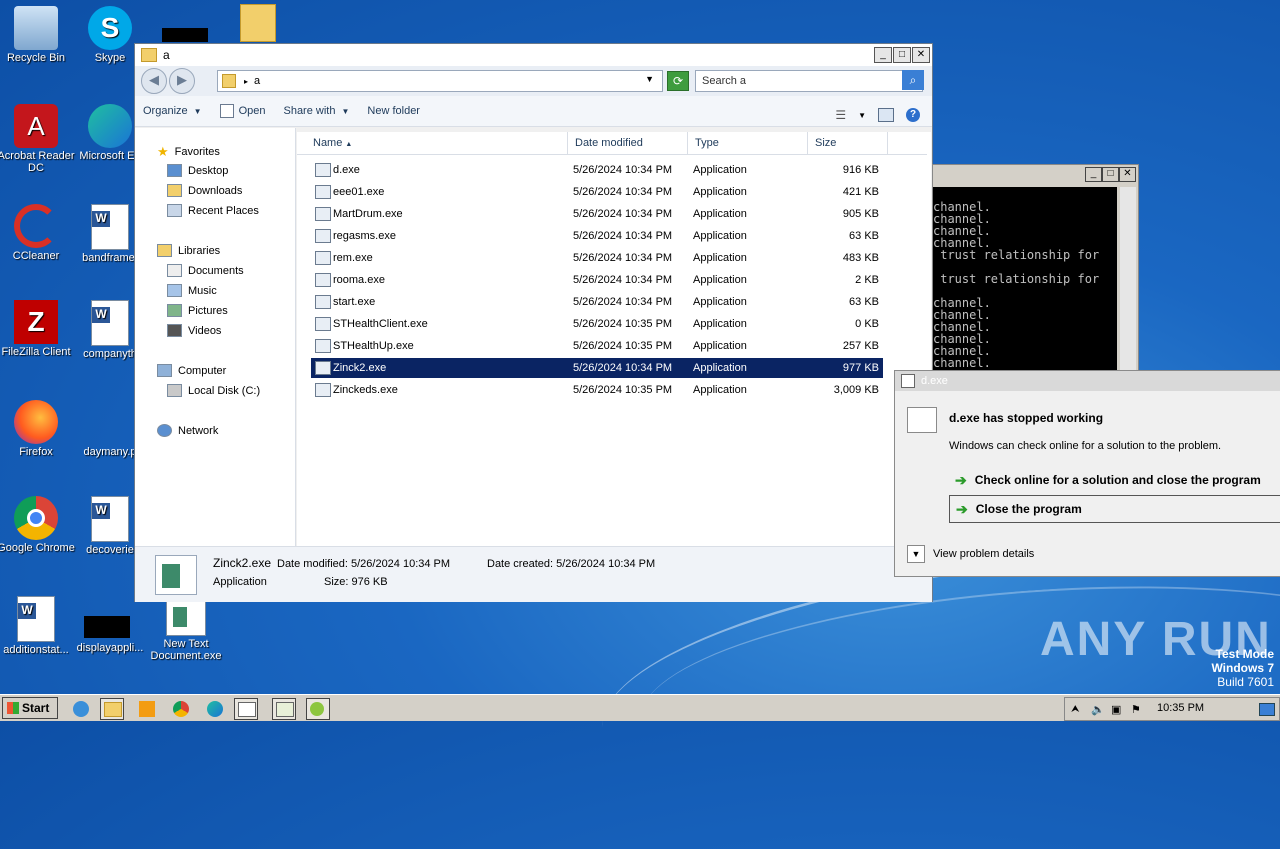 Image resolution: width=1280 pixels, height=849 pixels. Describe the element at coordinates (323, 346) in the screenshot. I see `application-icon` at that location.